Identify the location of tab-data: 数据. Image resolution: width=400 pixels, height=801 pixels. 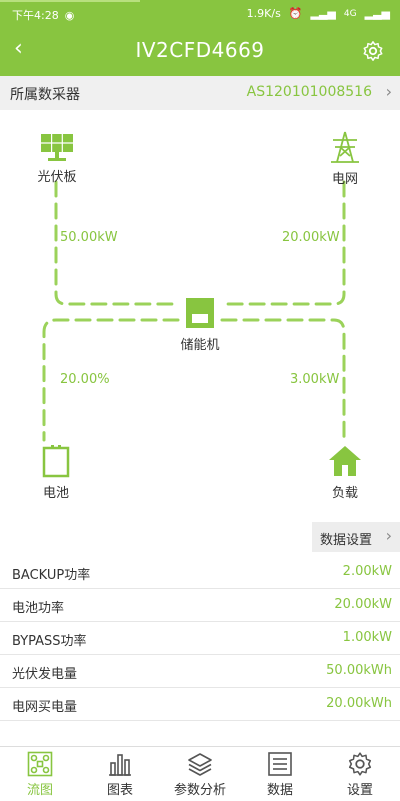
(280, 774).